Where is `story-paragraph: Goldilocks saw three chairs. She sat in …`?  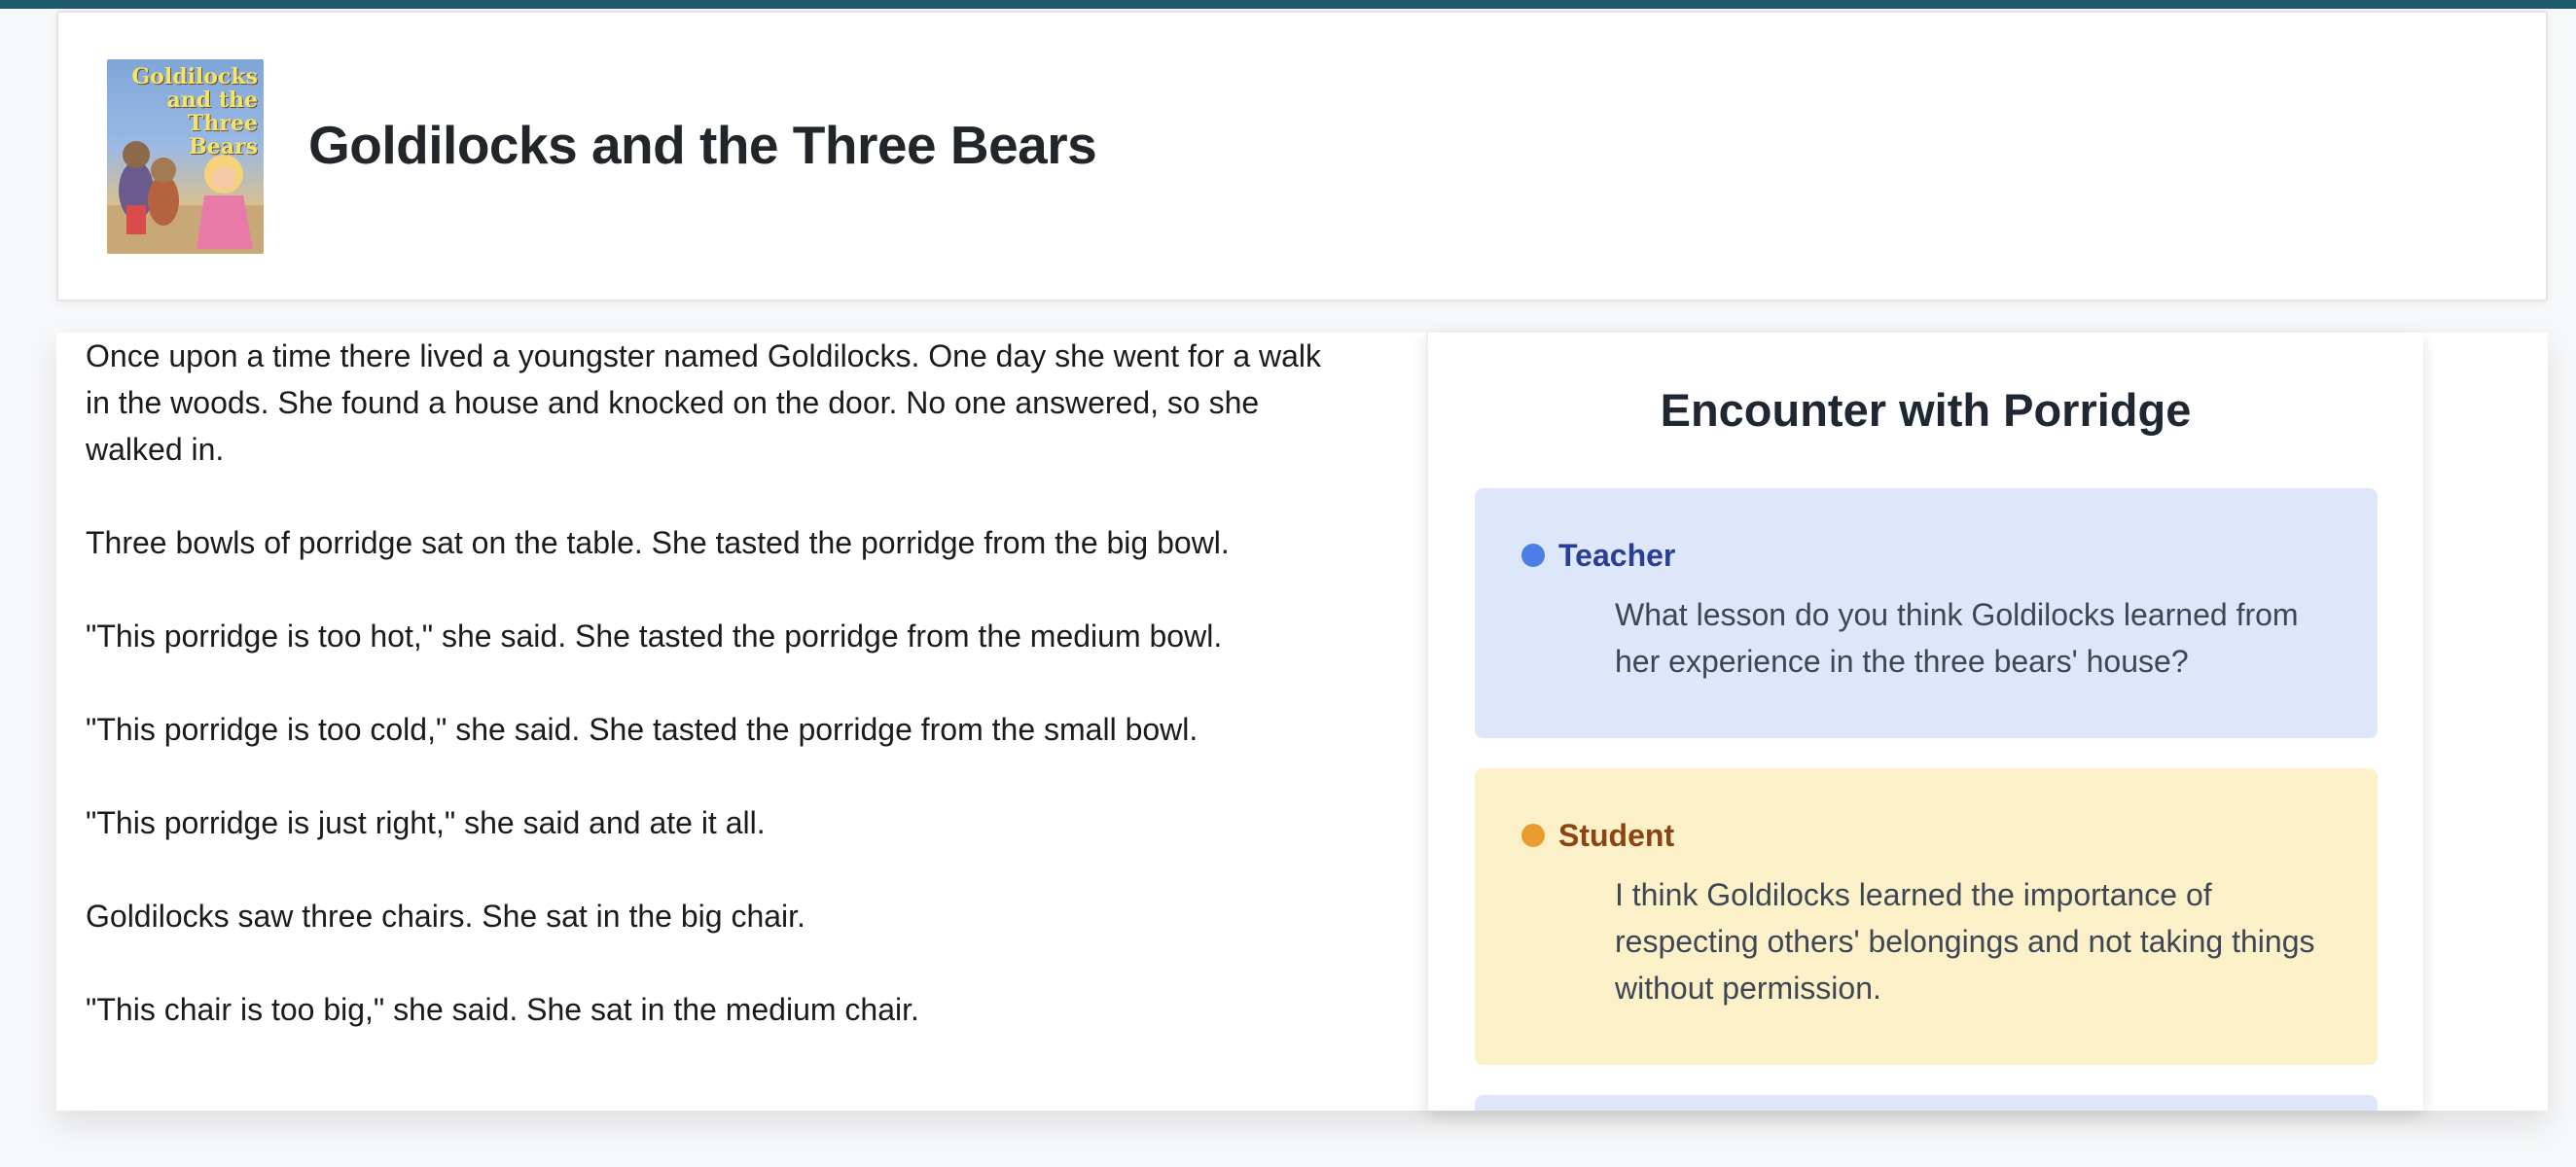
story-paragraph: Goldilocks saw three chairs. She sat in … is located at coordinates (445, 916).